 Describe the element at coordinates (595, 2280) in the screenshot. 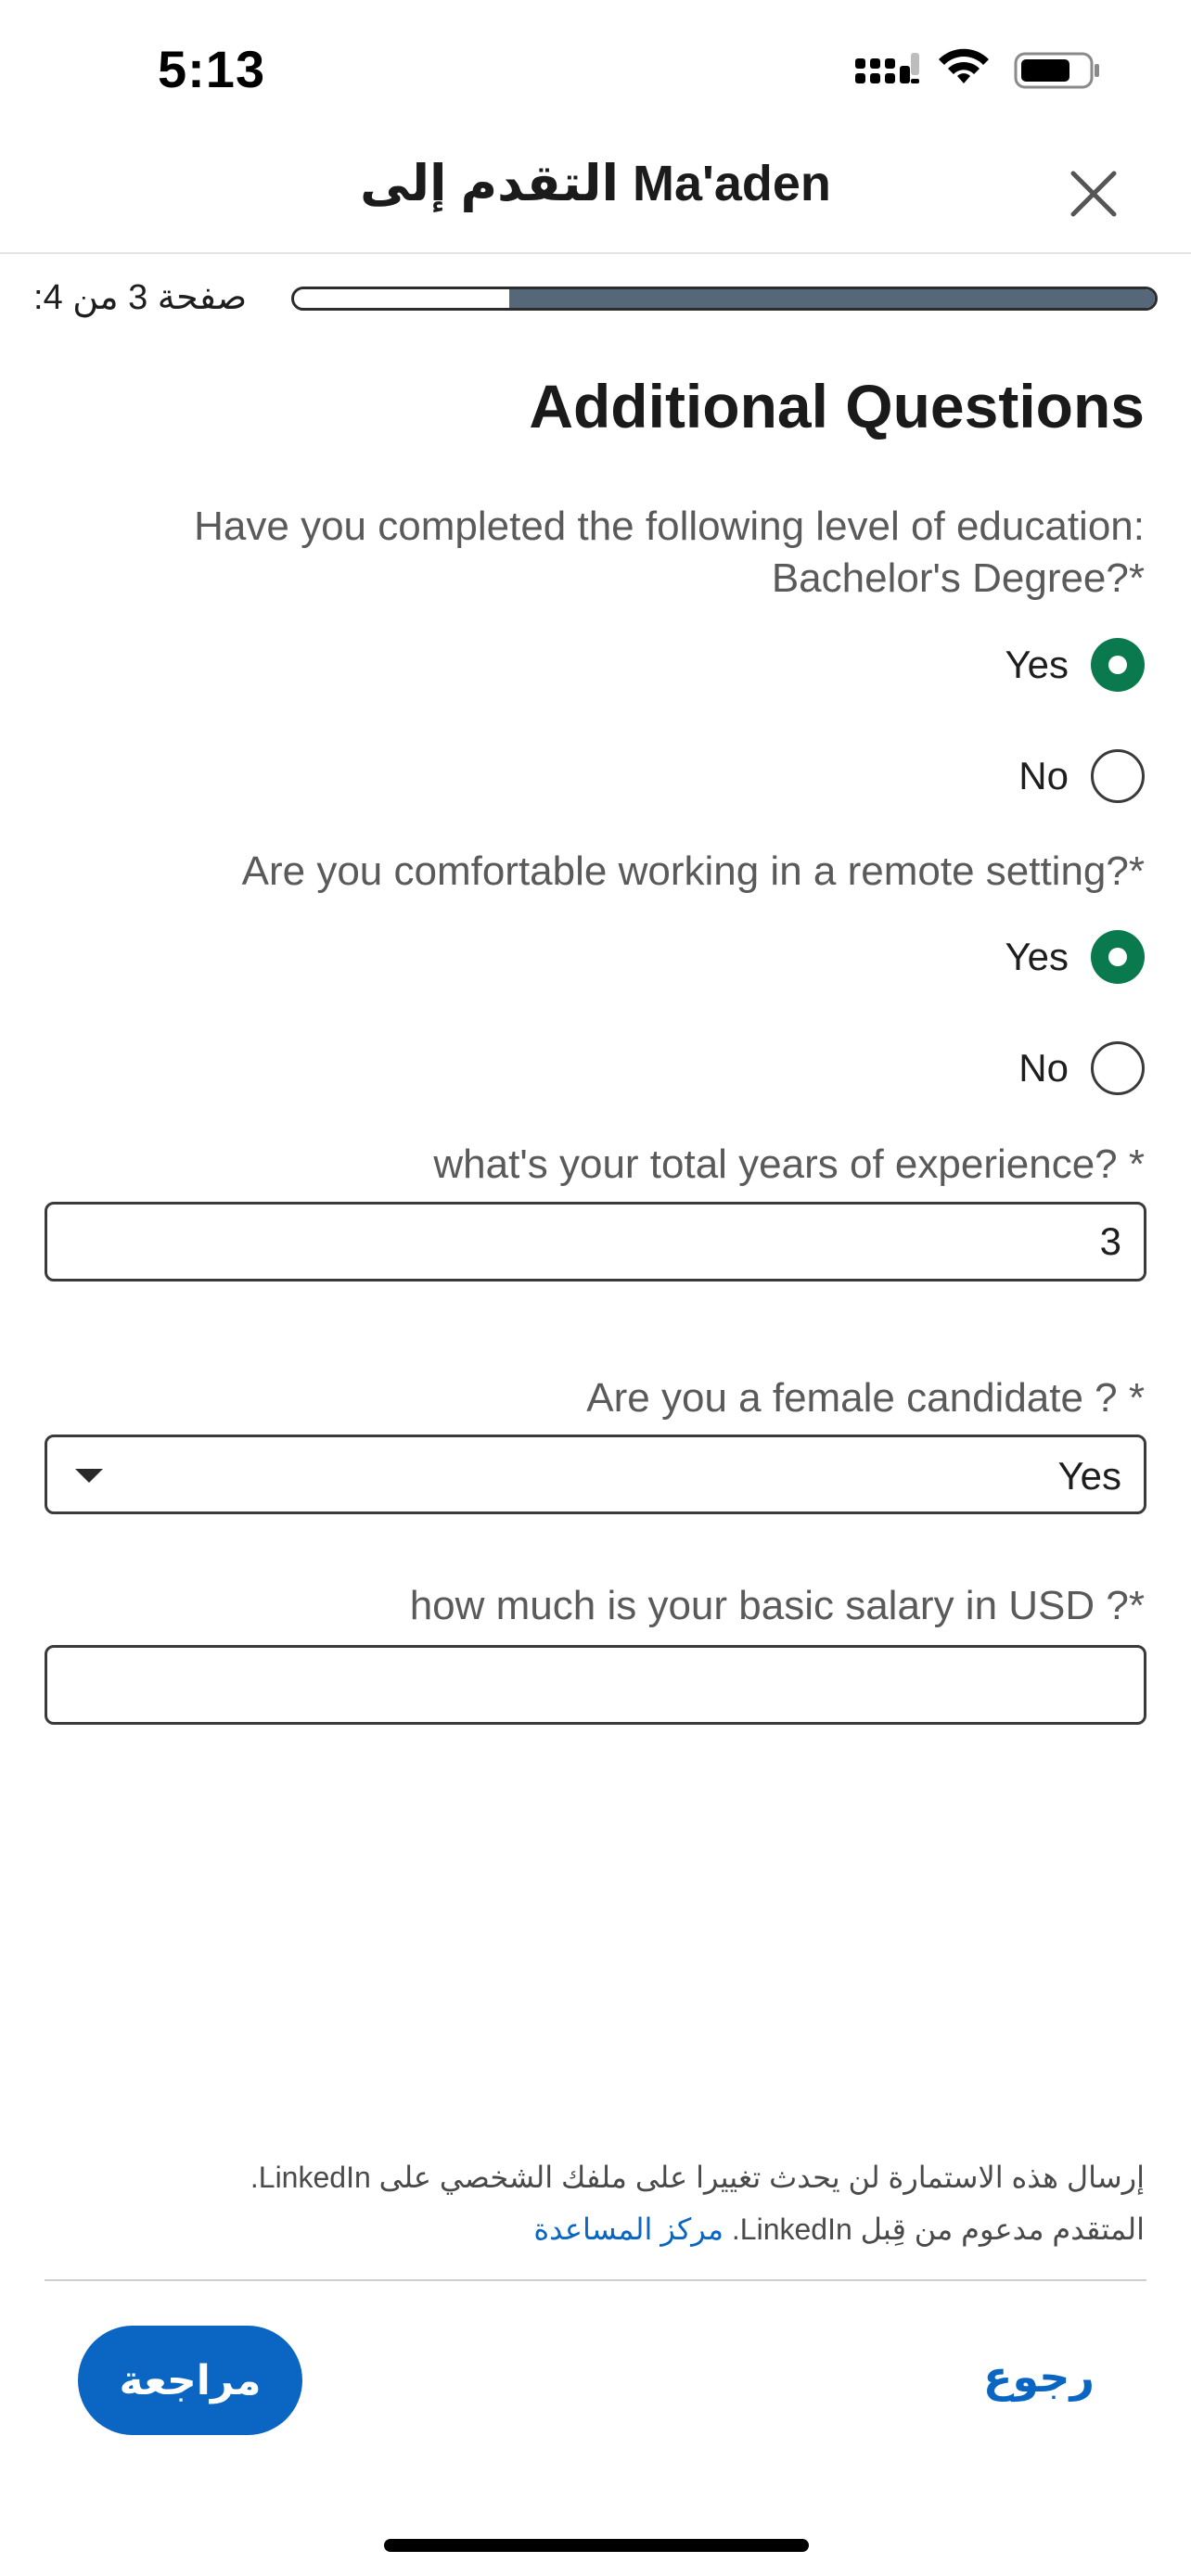

I see `footer-divider` at that location.